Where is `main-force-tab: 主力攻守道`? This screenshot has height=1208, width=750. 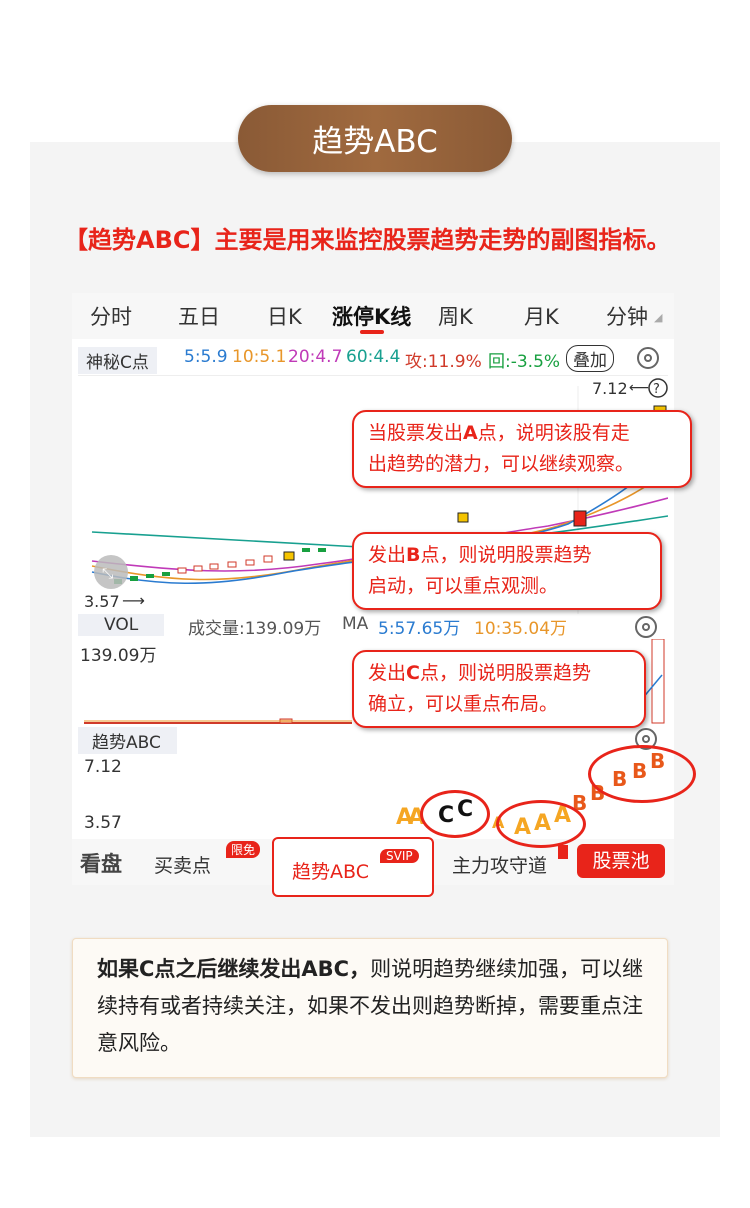 main-force-tab: 主力攻守道 is located at coordinates (499, 864).